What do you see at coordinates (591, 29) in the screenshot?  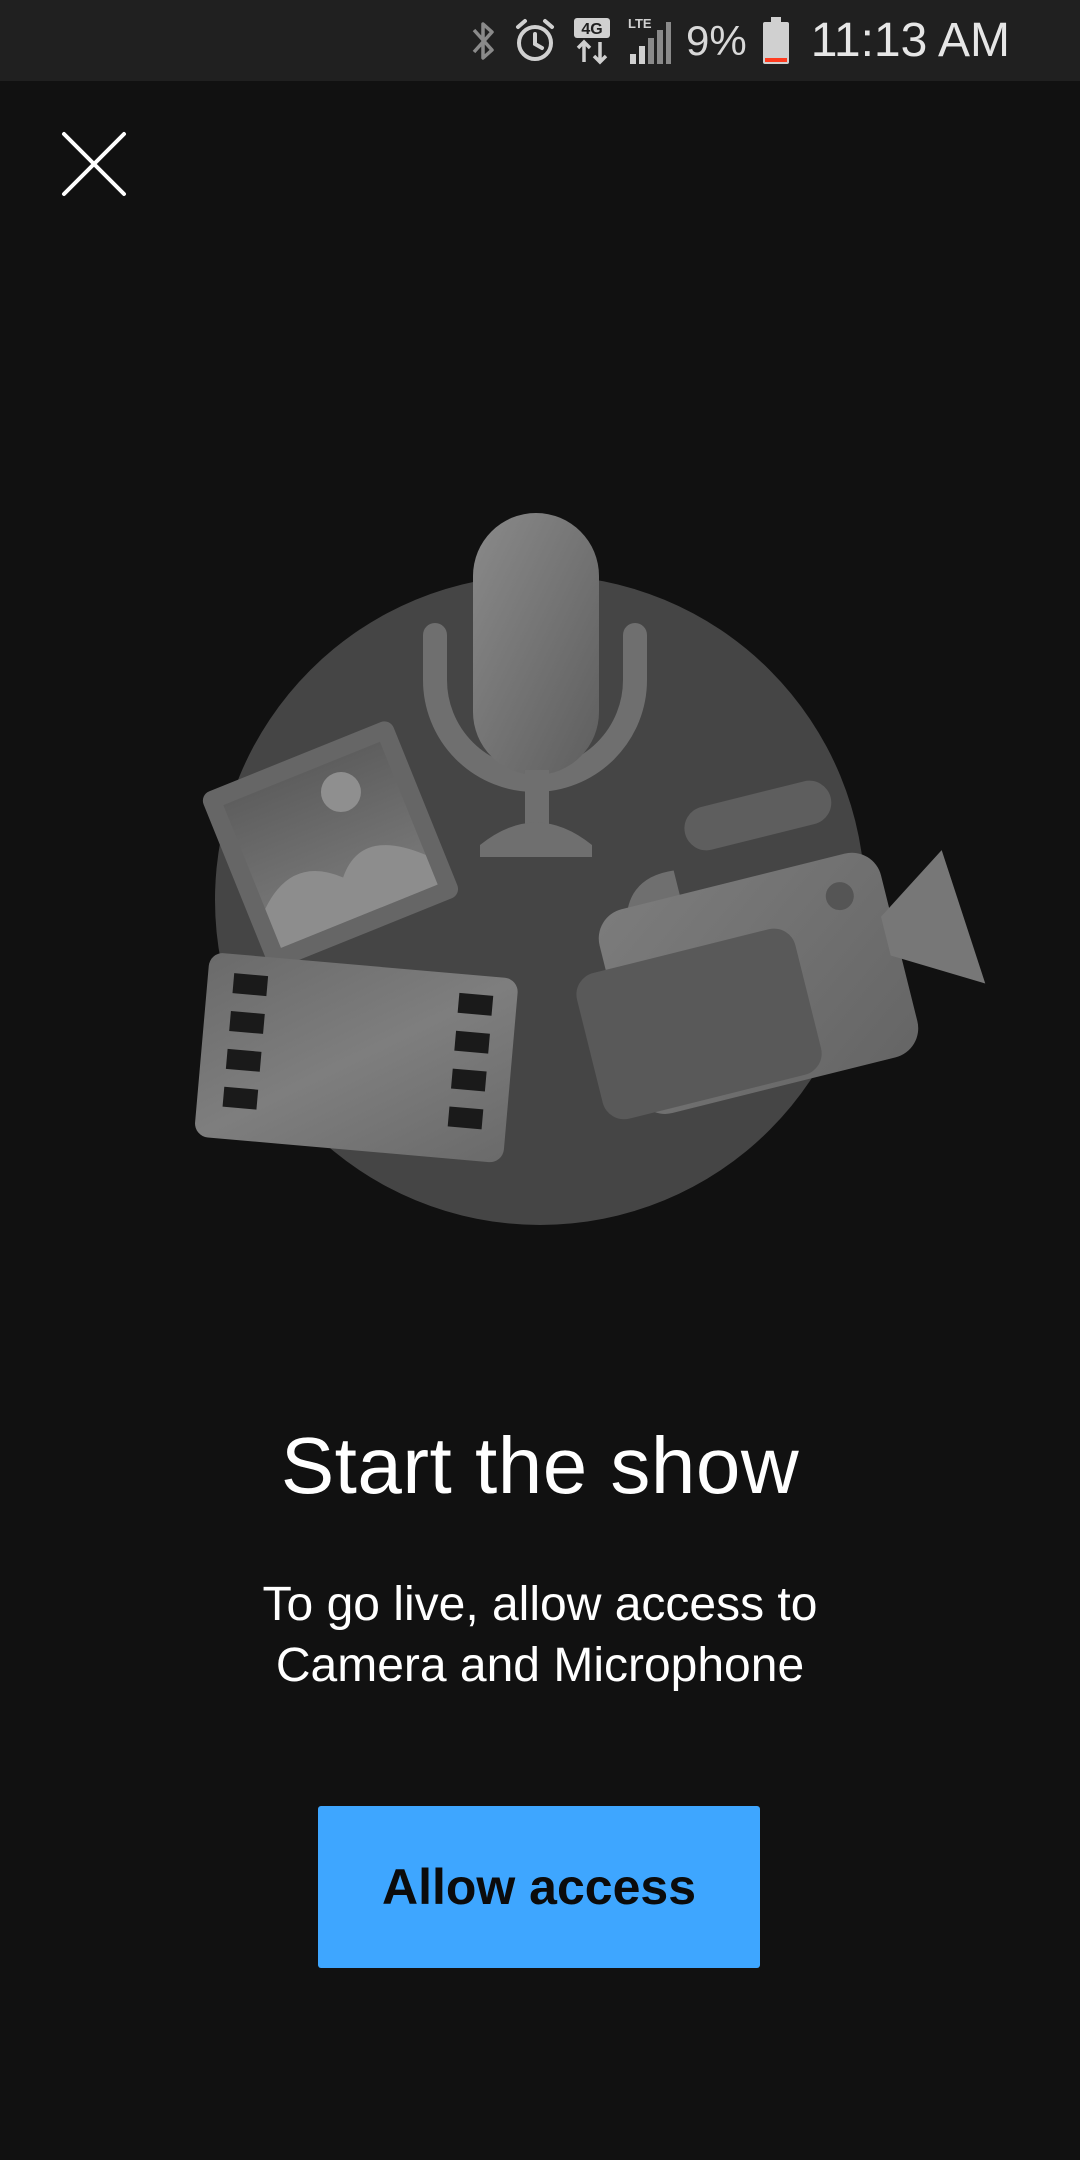 I see `svg-text: 4G` at bounding box center [591, 29].